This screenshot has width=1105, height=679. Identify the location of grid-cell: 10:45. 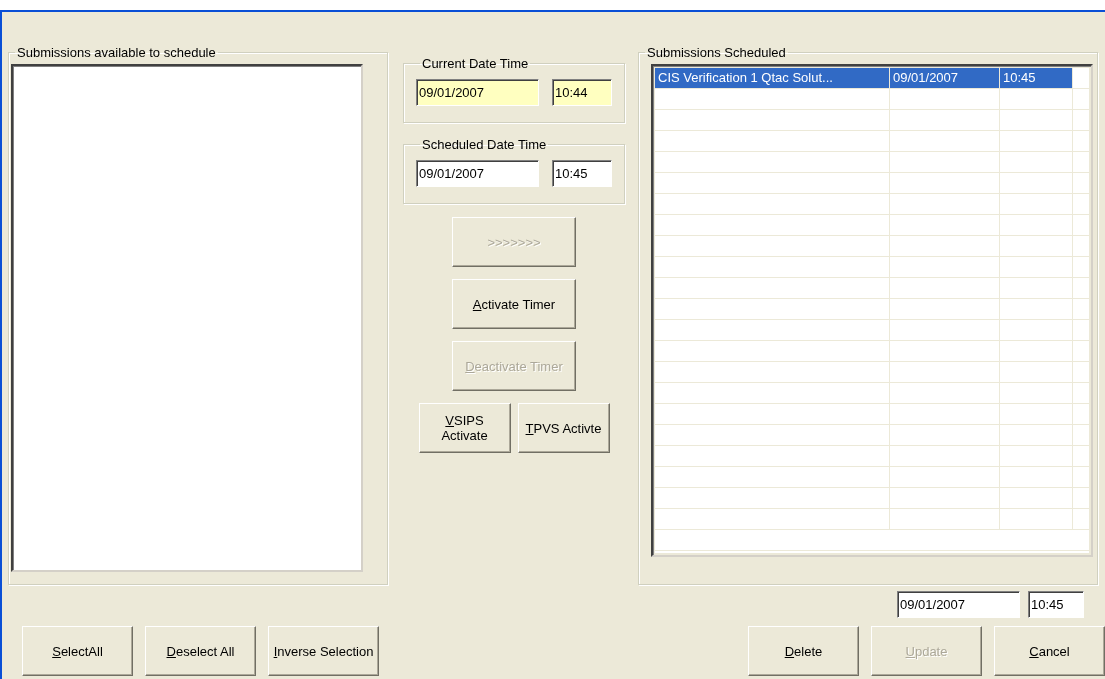
(1036, 78).